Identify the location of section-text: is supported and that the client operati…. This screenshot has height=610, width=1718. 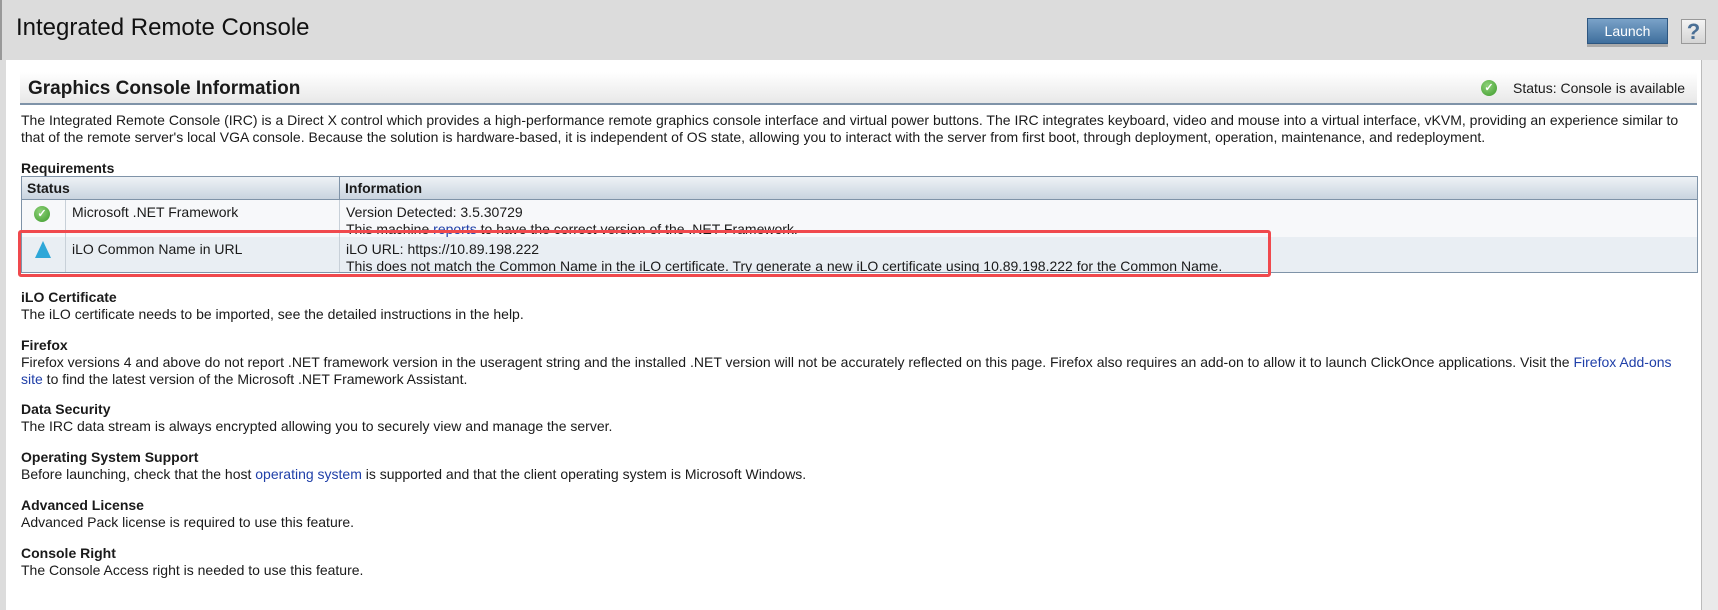
(584, 474).